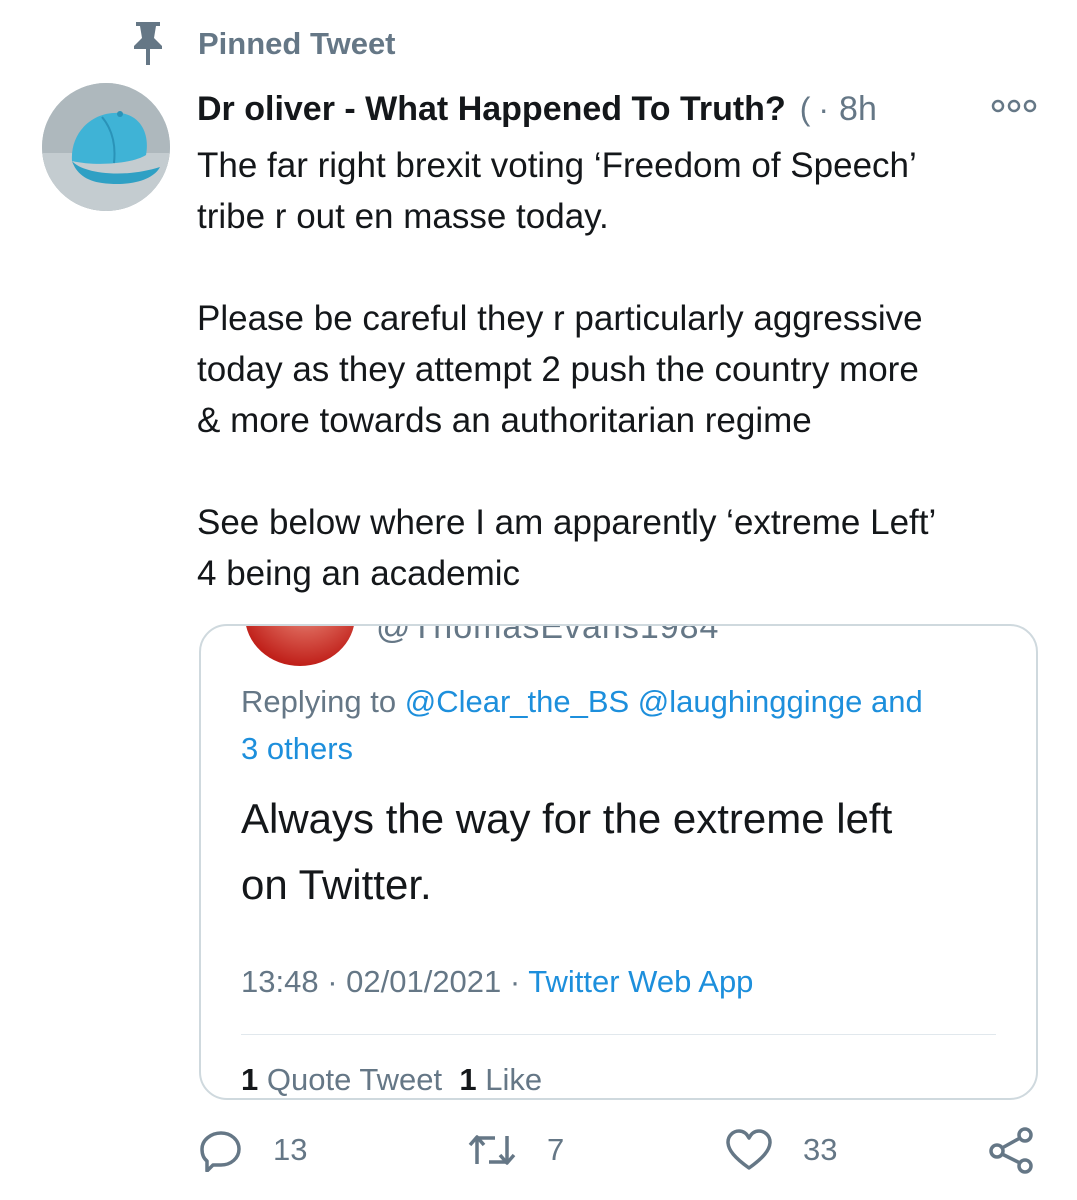 This screenshot has height=1200, width=1077. What do you see at coordinates (253, 1150) in the screenshot?
I see `reply-button: 13` at bounding box center [253, 1150].